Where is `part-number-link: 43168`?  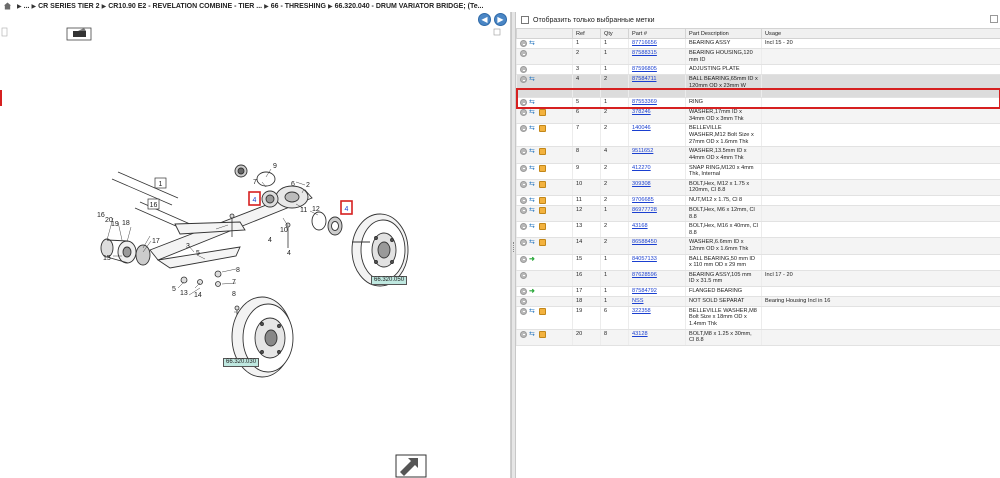
part-number-link: 43168 is located at coordinates (640, 226).